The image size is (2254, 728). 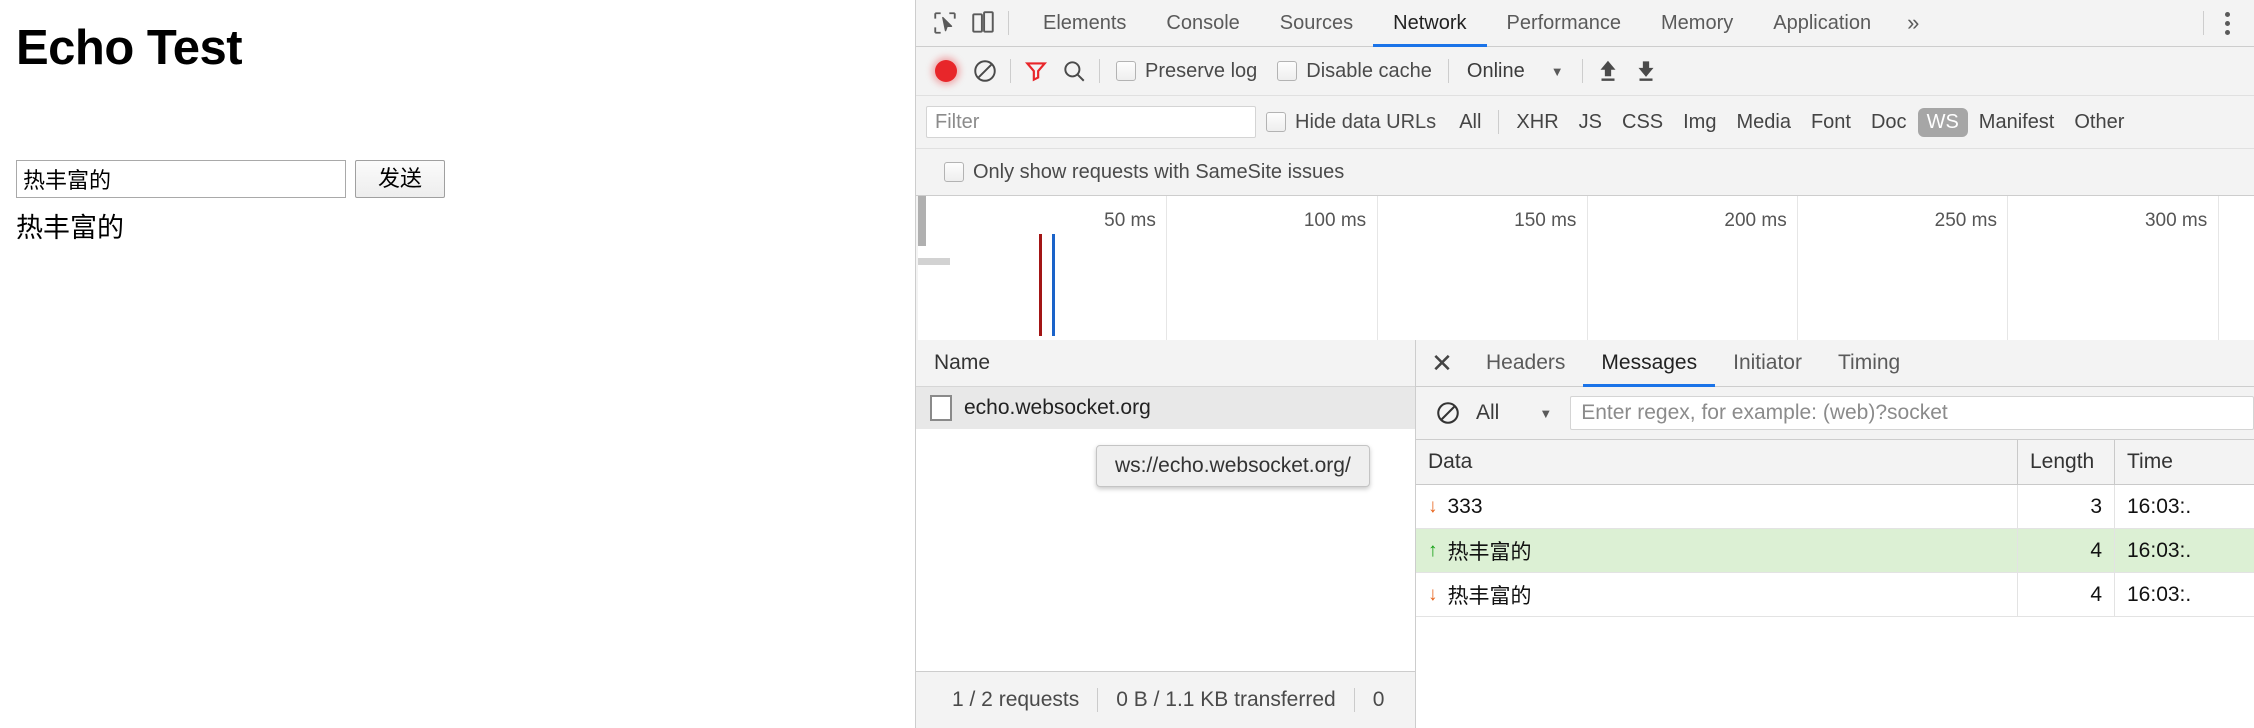 I want to click on message-row: ↑ 热丰富的 4 16:03:., so click(x=1835, y=551).